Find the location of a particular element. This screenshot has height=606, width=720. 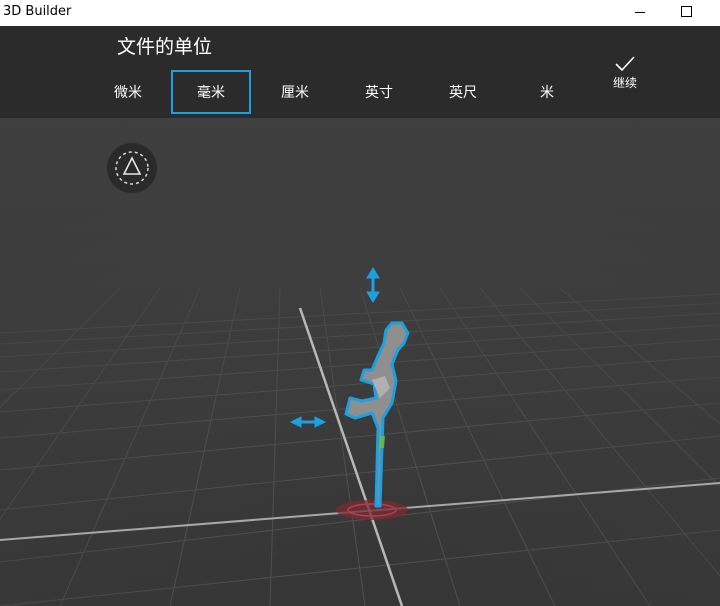

unit-label: 毫米 is located at coordinates (211, 93).